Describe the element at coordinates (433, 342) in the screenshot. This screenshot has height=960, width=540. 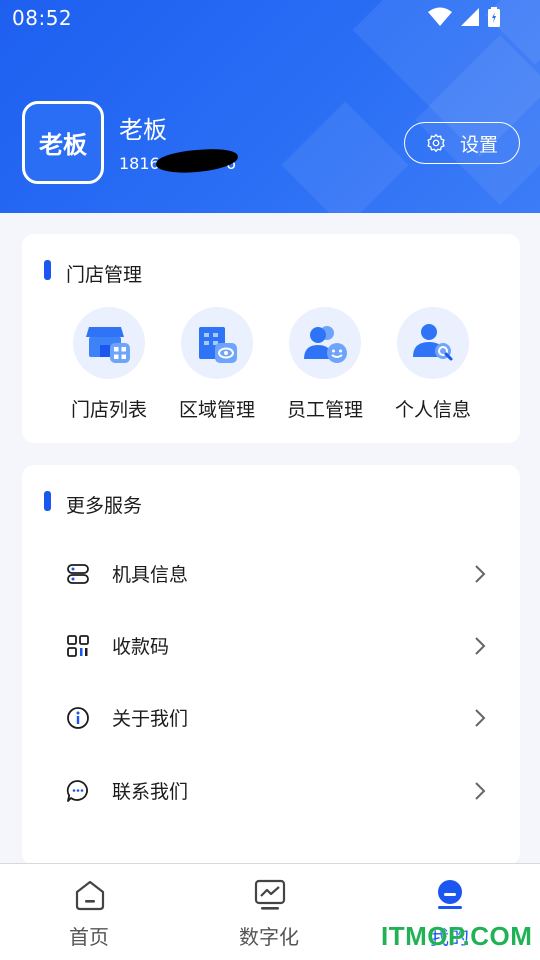
I see `personal-info-icon` at that location.